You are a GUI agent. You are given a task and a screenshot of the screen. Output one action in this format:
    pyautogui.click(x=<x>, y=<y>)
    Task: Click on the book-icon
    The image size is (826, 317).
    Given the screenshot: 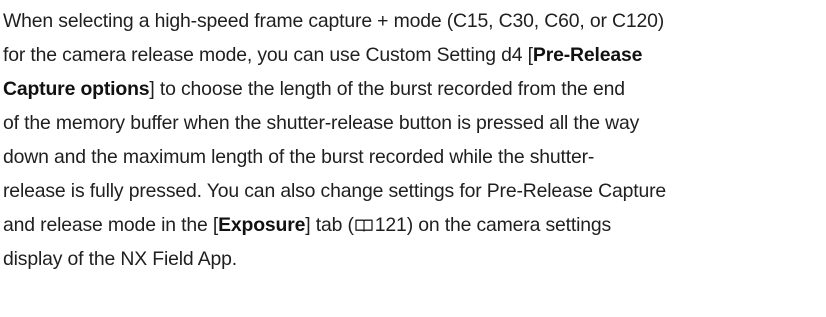 What is the action you would take?
    pyautogui.click(x=364, y=225)
    